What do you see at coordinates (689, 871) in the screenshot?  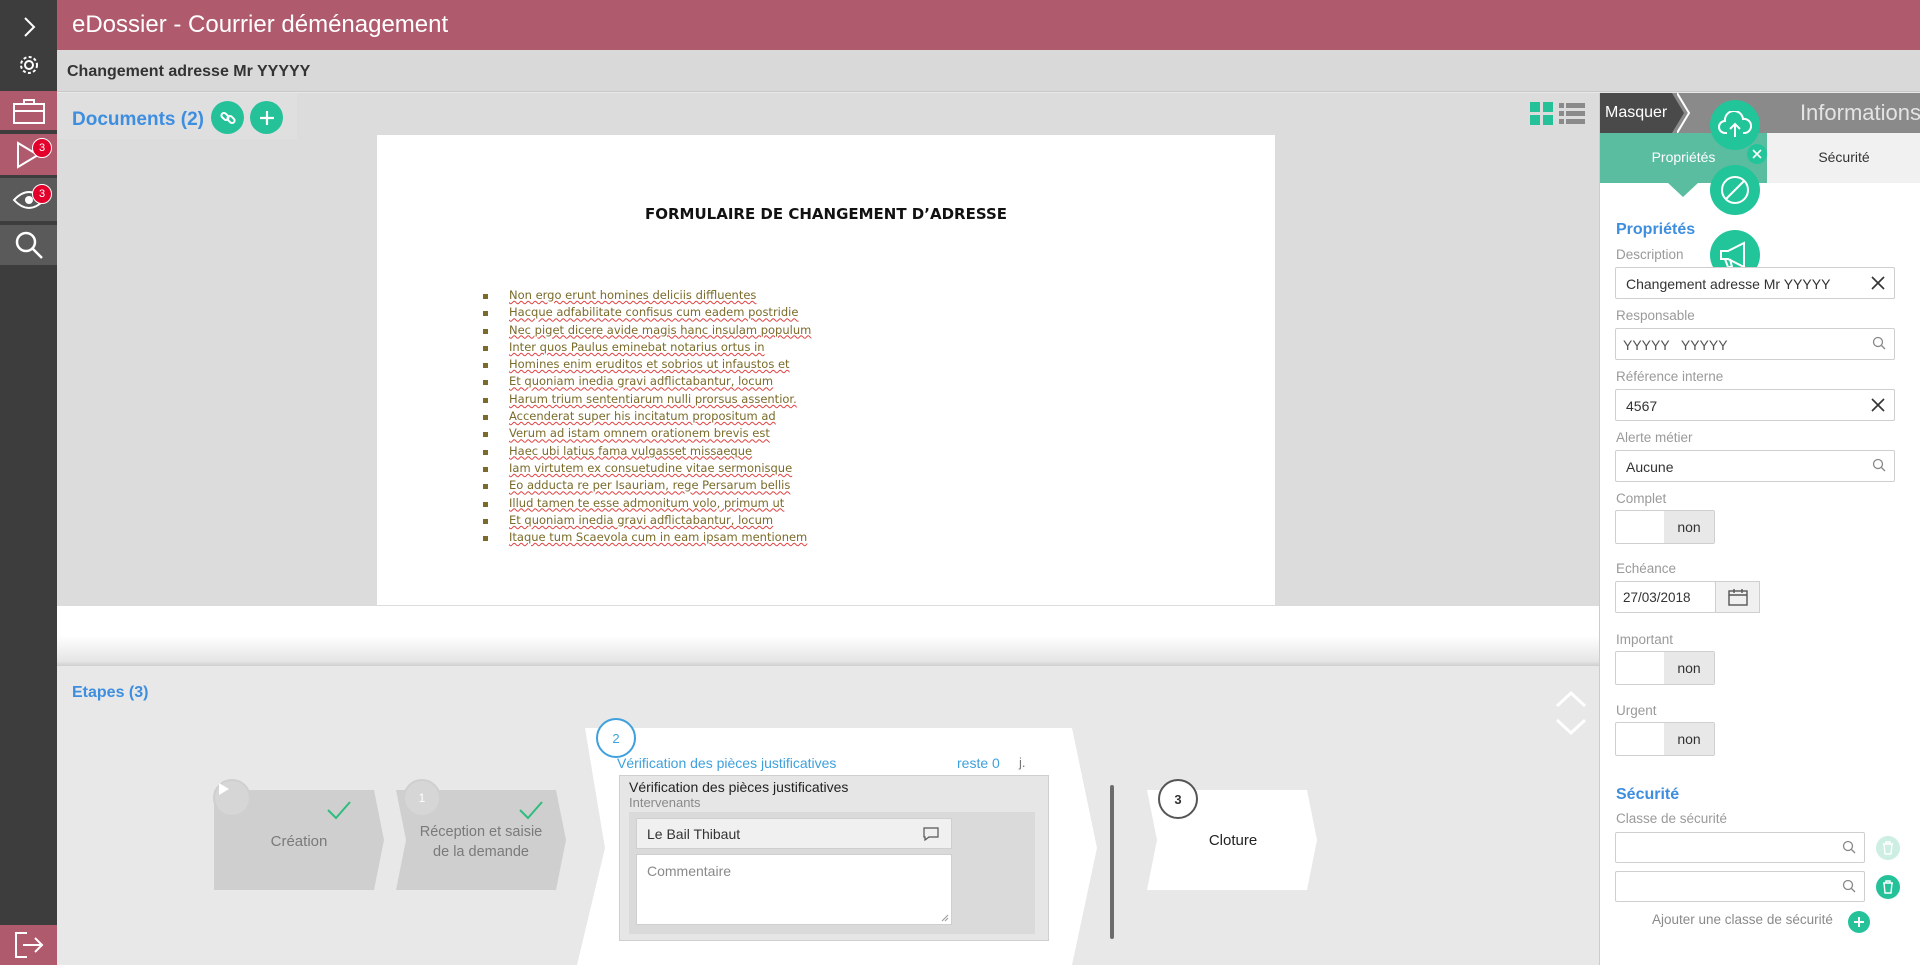 I see `comment-placeholder: Commentaire` at bounding box center [689, 871].